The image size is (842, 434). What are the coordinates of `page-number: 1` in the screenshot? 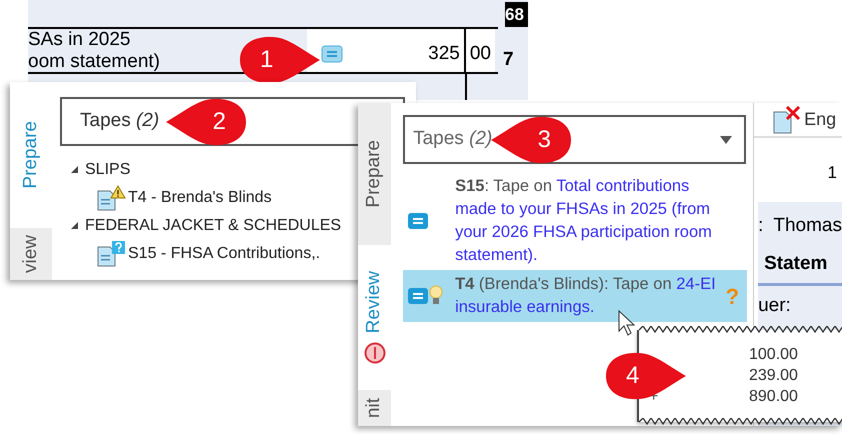 It's located at (832, 173).